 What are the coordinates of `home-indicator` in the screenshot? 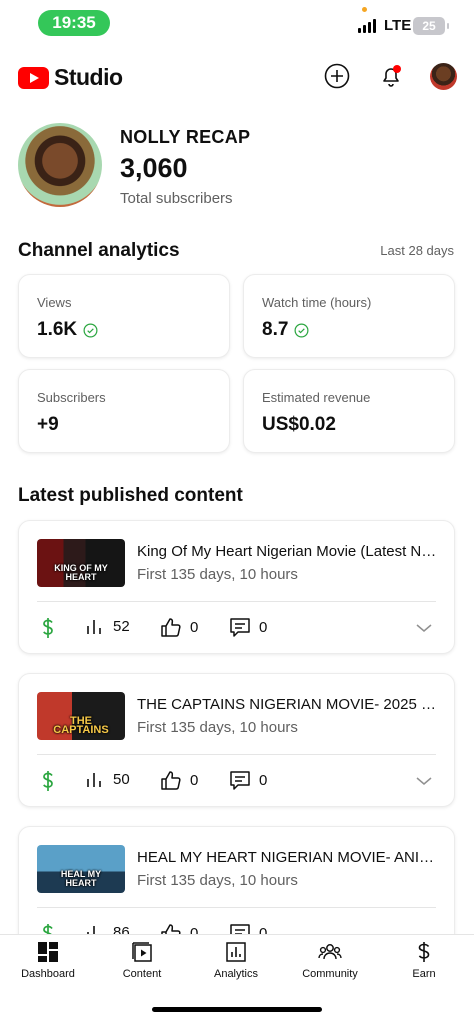 It's located at (237, 1009).